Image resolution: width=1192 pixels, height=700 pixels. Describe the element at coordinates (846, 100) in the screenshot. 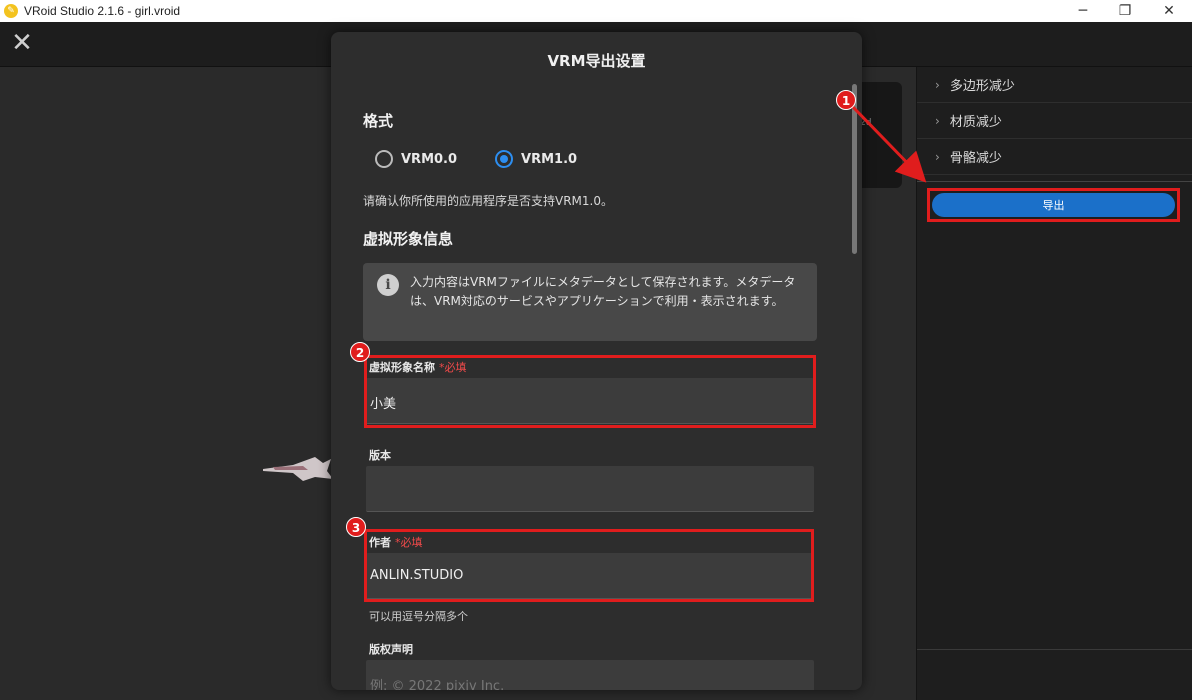

I see `step-badge-1: 1` at that location.